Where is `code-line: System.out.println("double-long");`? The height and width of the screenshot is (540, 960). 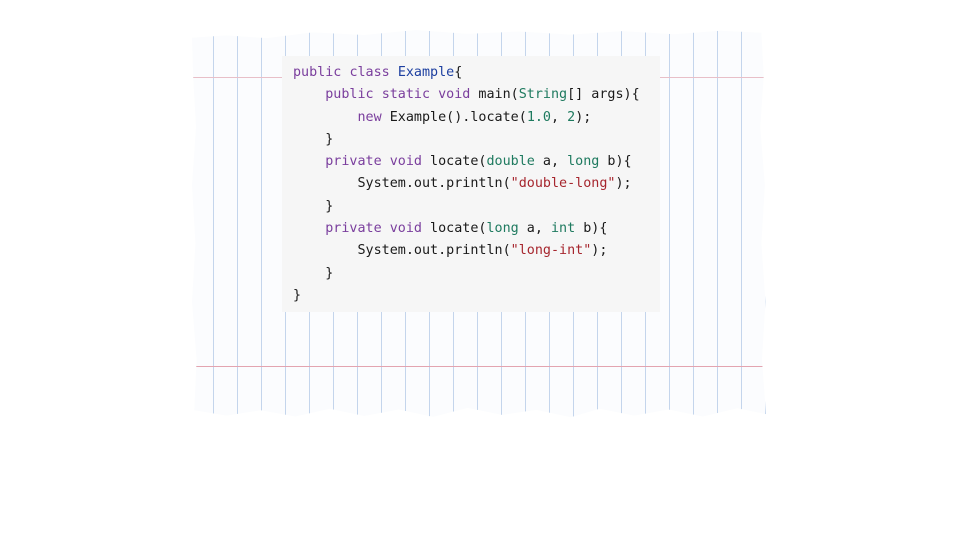
code-line: System.out.println("double-long"); is located at coordinates (476, 184).